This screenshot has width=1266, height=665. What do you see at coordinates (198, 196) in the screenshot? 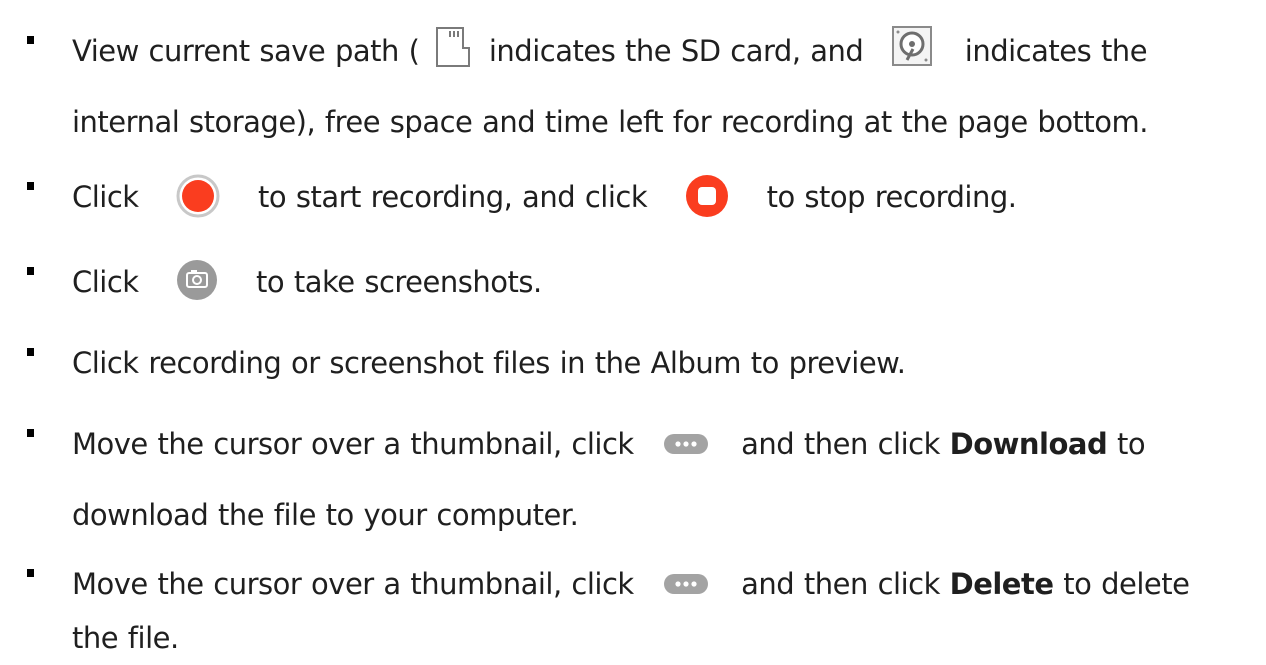
I see `record-icon` at bounding box center [198, 196].